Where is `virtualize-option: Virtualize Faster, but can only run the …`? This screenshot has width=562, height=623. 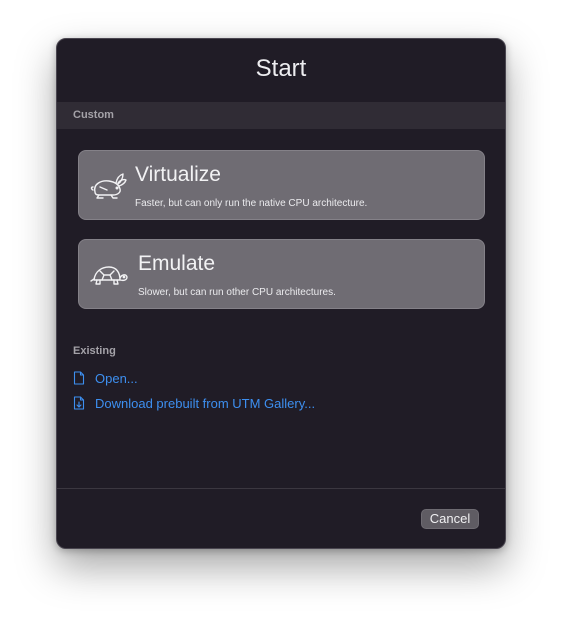
virtualize-option: Virtualize Faster, but can only run the … is located at coordinates (281, 185).